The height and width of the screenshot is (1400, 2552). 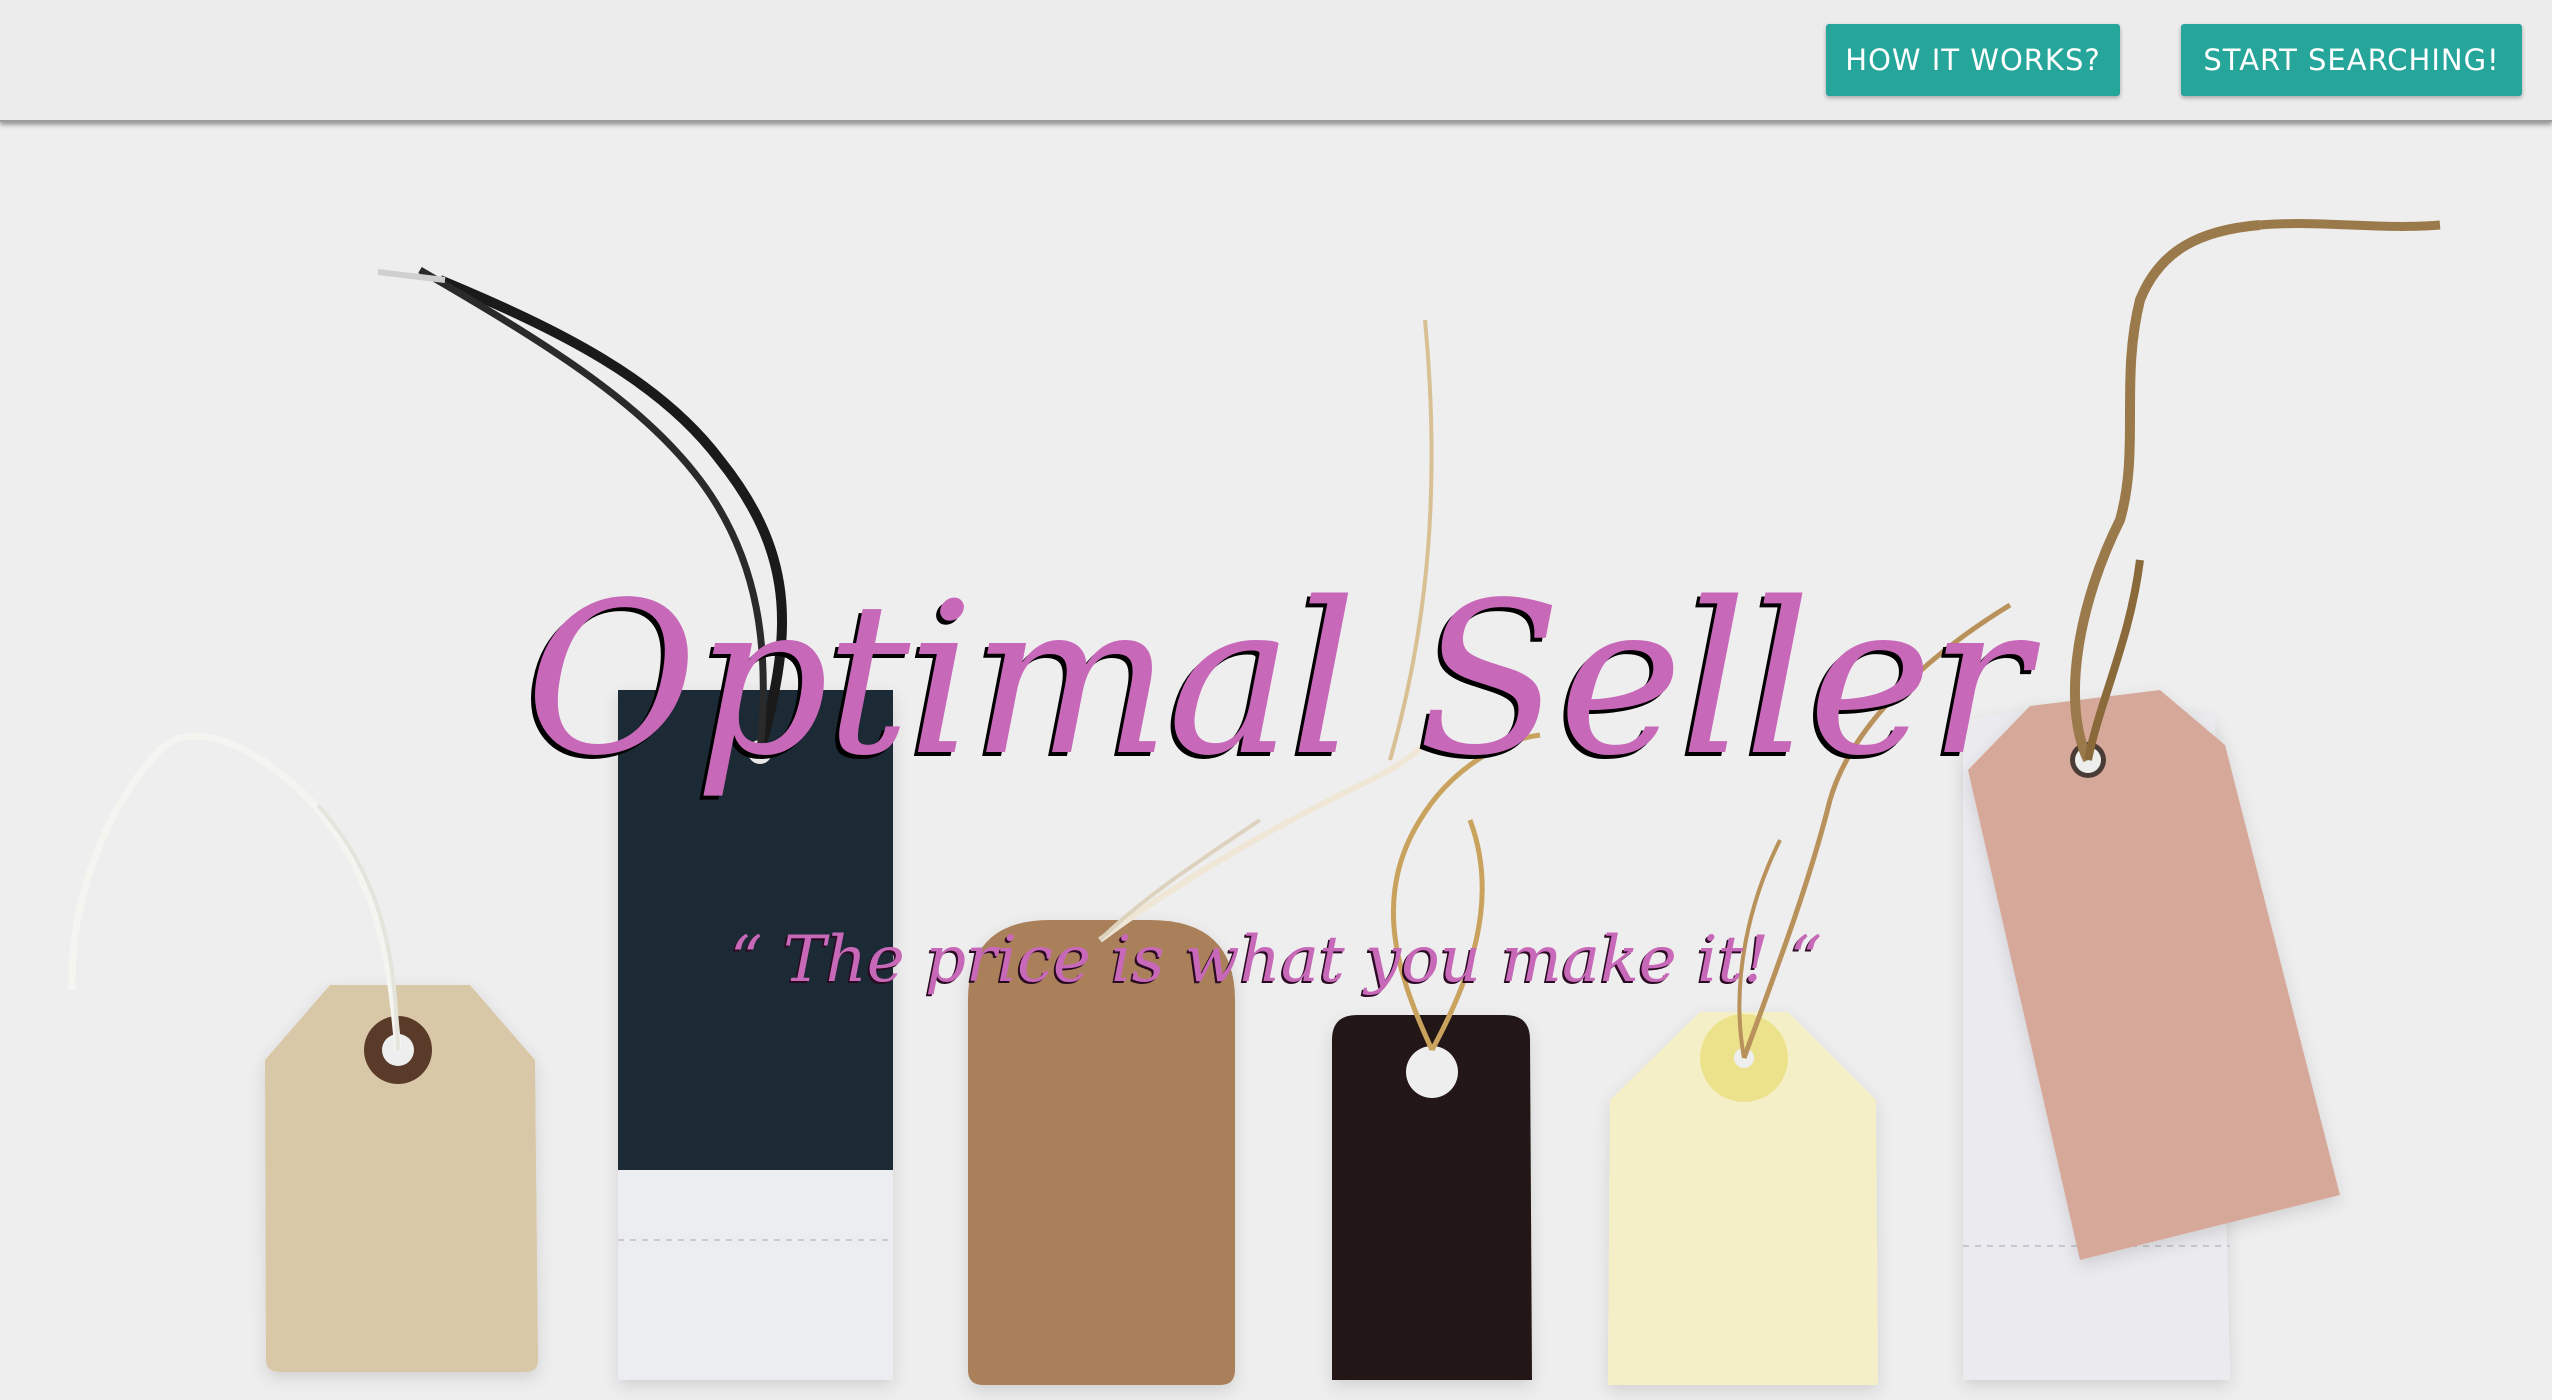 What do you see at coordinates (1432, 1197) in the screenshot?
I see `dark-tag-icon` at bounding box center [1432, 1197].